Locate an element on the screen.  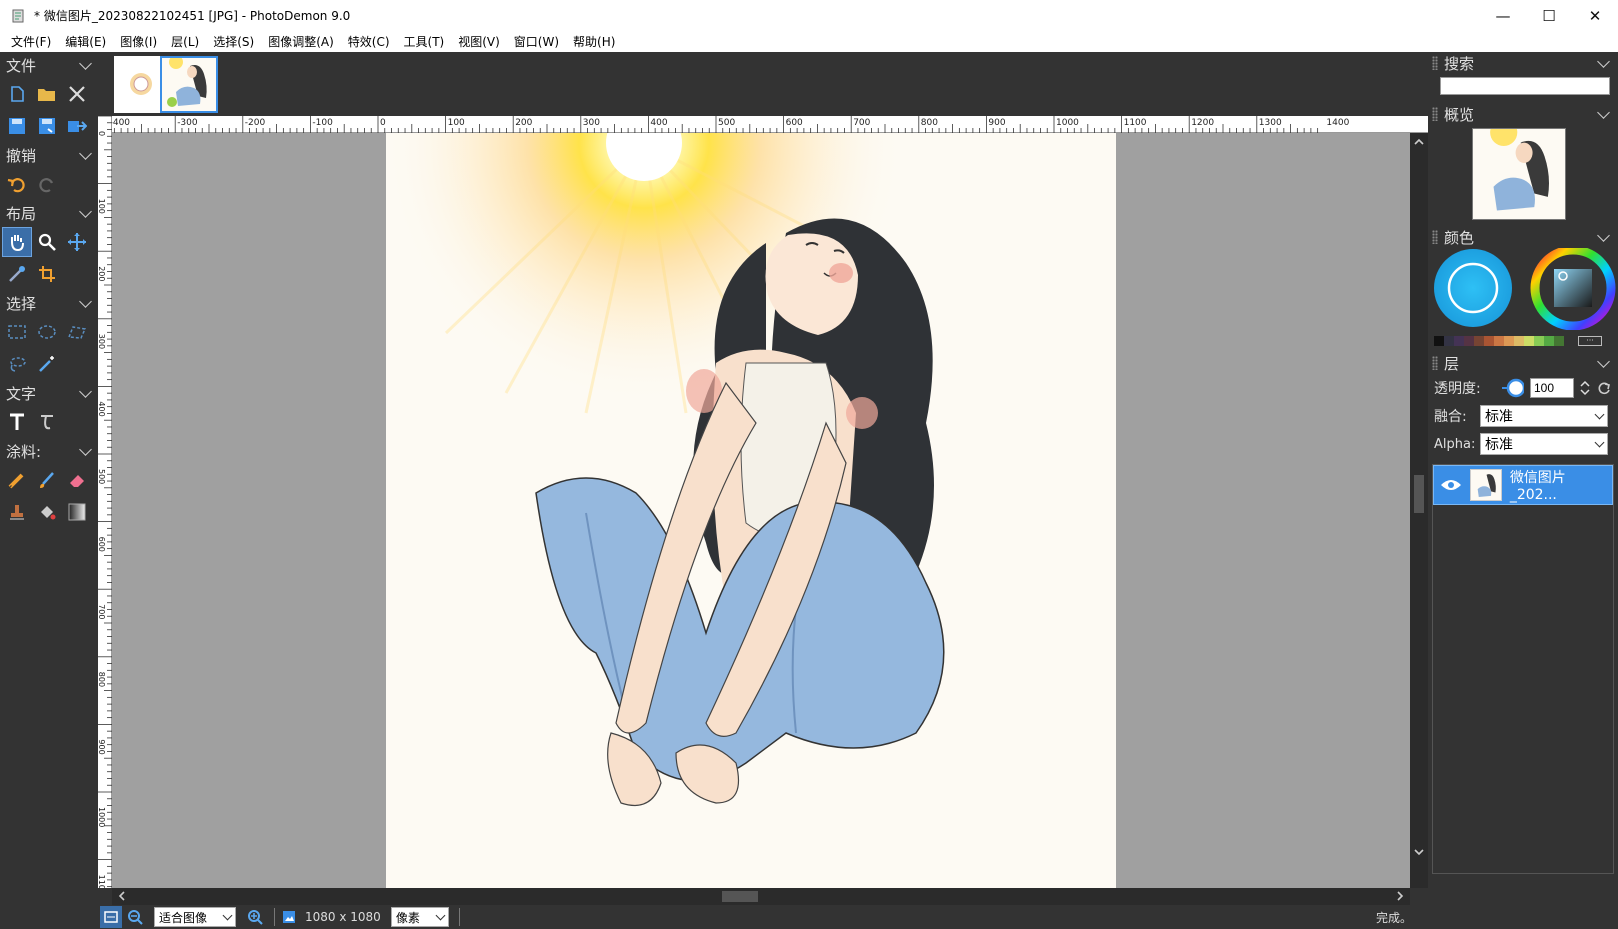
redo-button is located at coordinates (47, 184).